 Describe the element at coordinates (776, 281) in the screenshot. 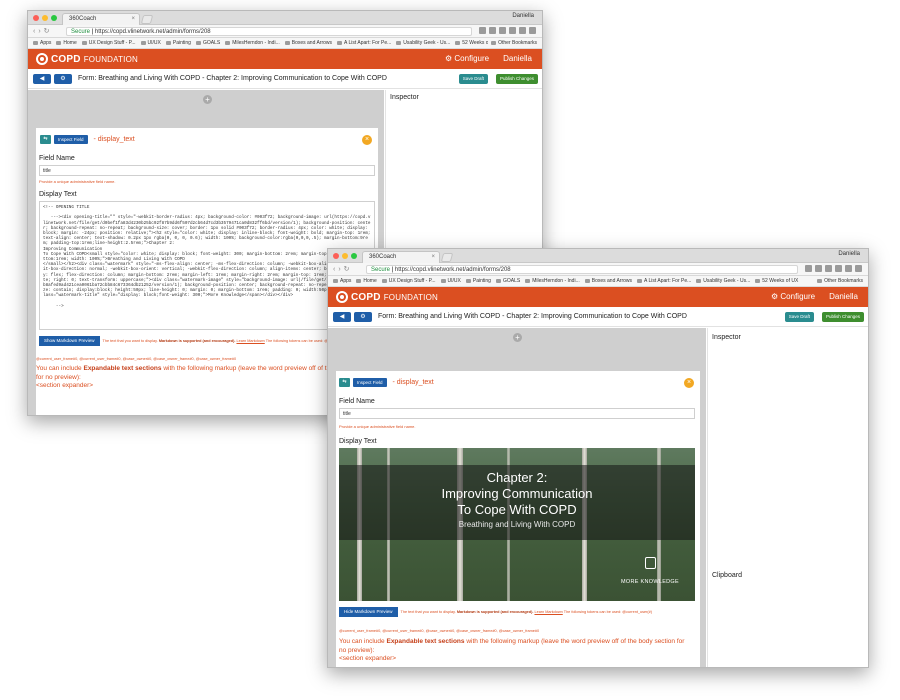

I see `bookmark-item: 52 Weeks of UX` at that location.